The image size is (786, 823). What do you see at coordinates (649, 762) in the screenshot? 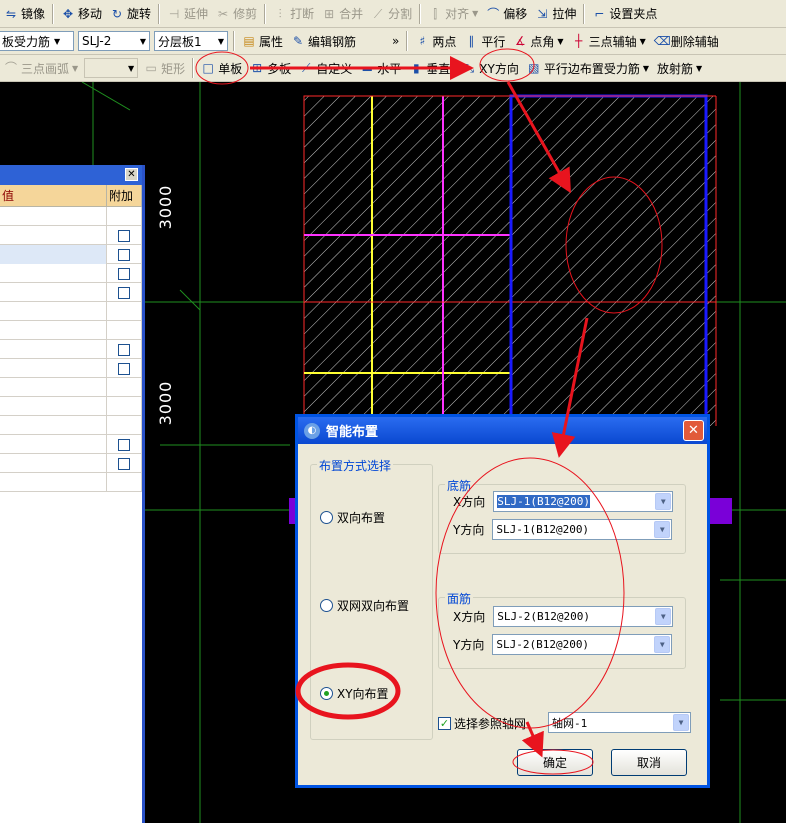
I see `cancel-button: 取消` at bounding box center [649, 762].